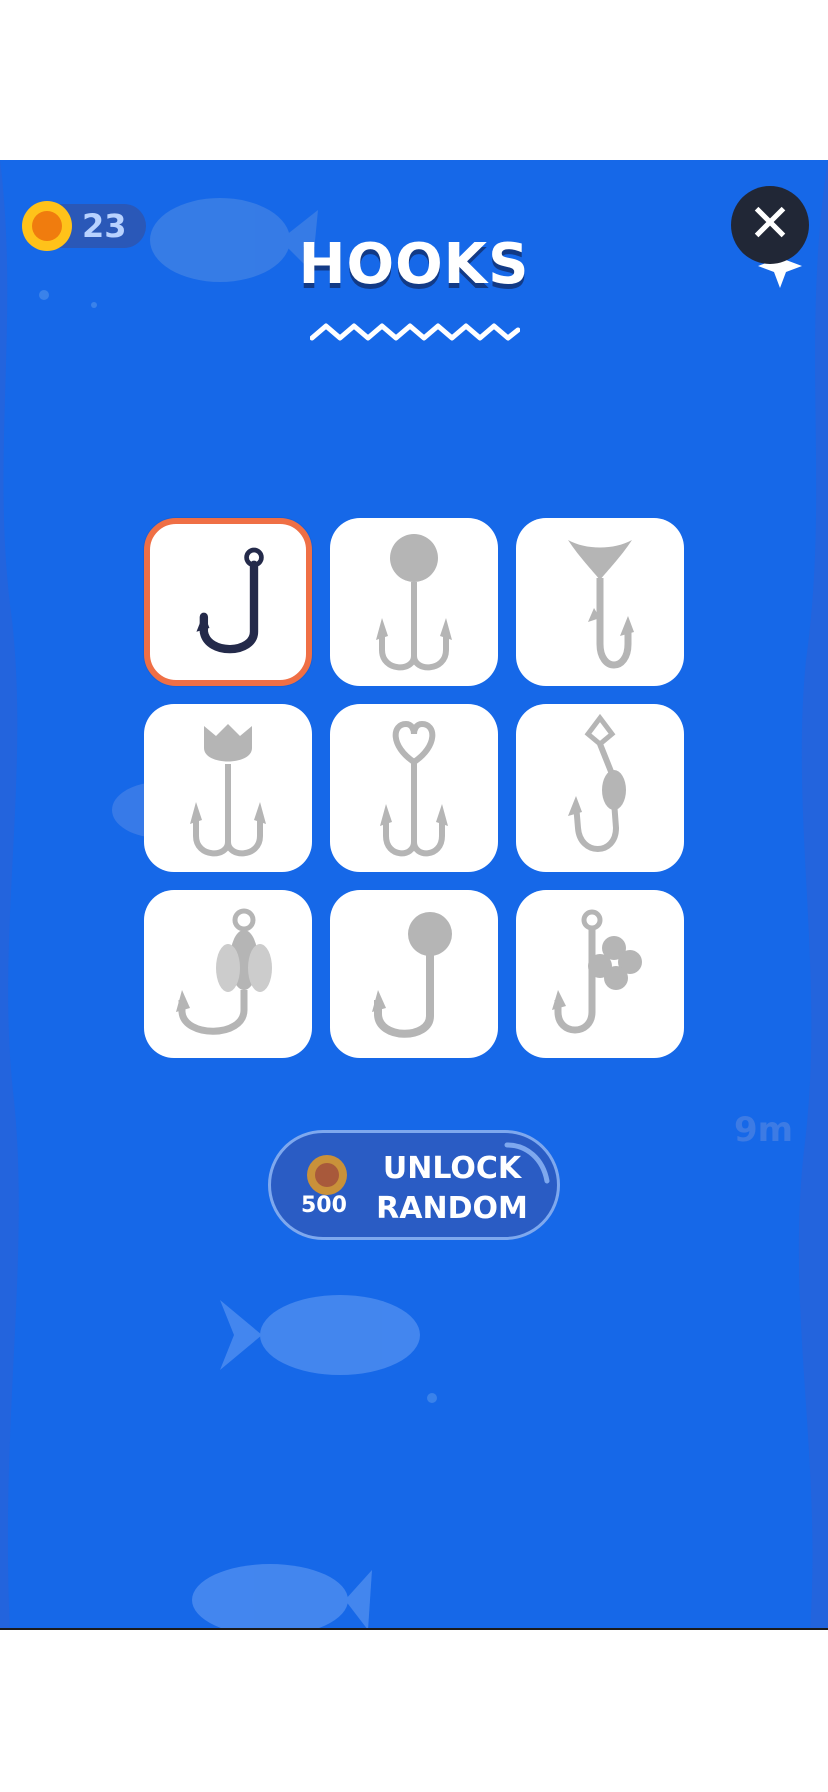  I want to click on page-title: HOOKS, so click(414, 264).